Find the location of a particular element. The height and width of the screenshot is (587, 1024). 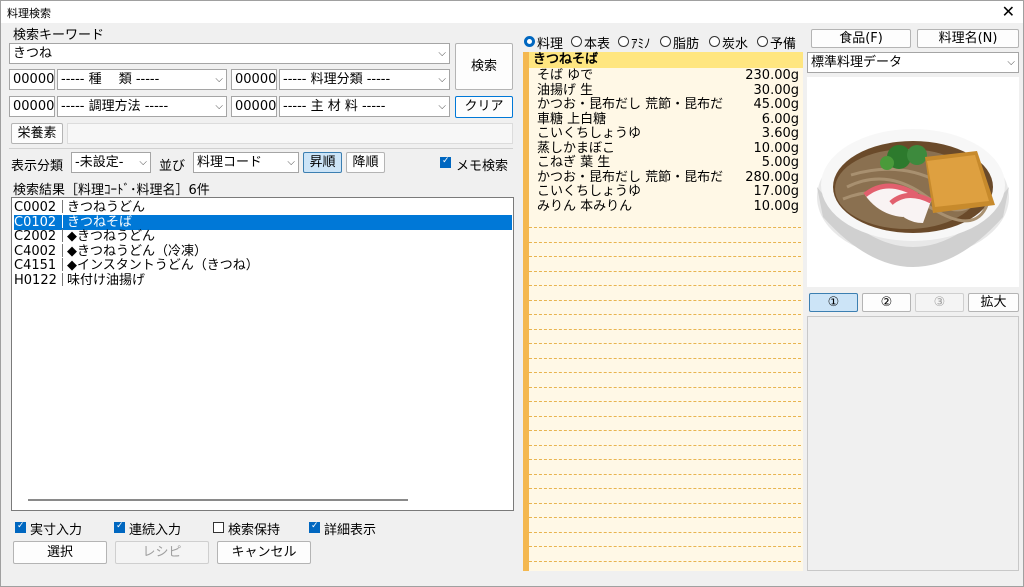

photo-button-2: ② is located at coordinates (886, 302).